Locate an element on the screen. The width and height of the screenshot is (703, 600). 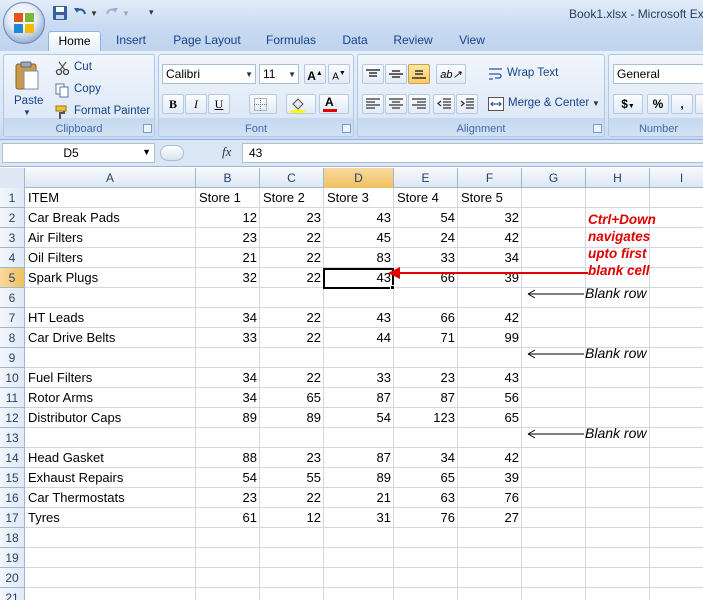
row-header: 19 is located at coordinates (12, 558).